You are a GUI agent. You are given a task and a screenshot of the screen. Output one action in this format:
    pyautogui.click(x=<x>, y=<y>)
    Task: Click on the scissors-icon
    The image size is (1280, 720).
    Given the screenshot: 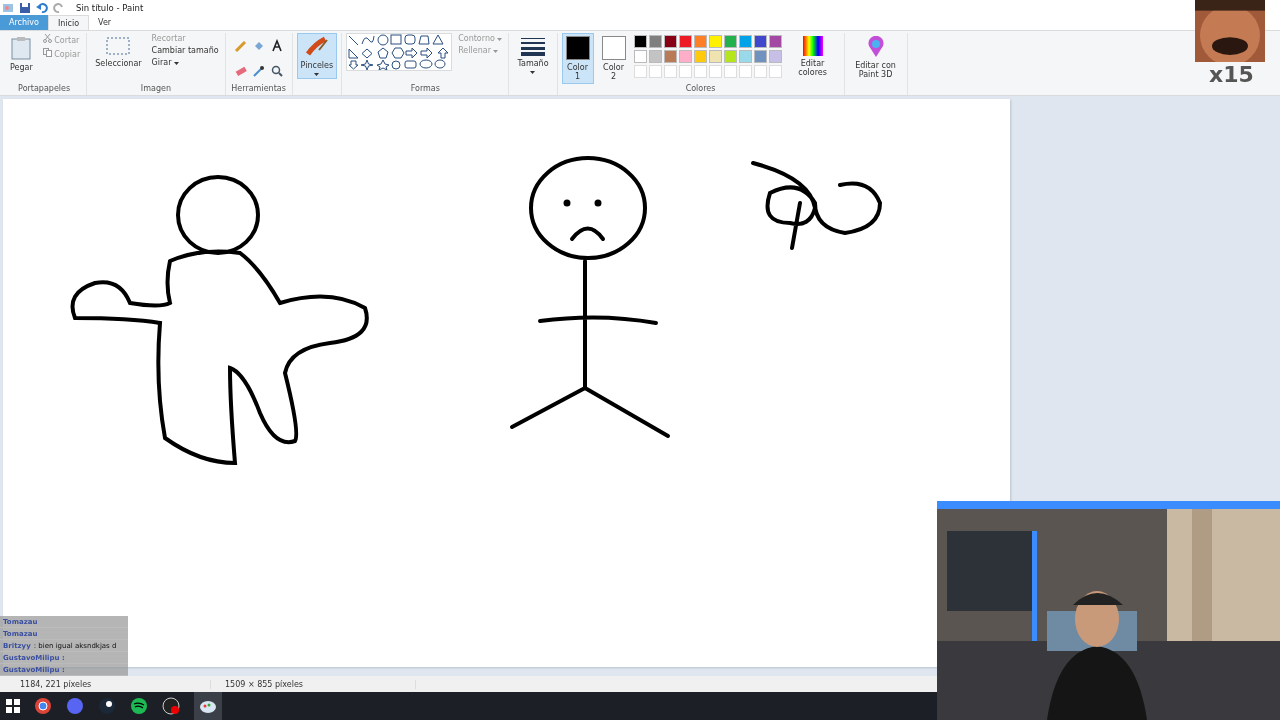 What is the action you would take?
    pyautogui.click(x=47, y=38)
    